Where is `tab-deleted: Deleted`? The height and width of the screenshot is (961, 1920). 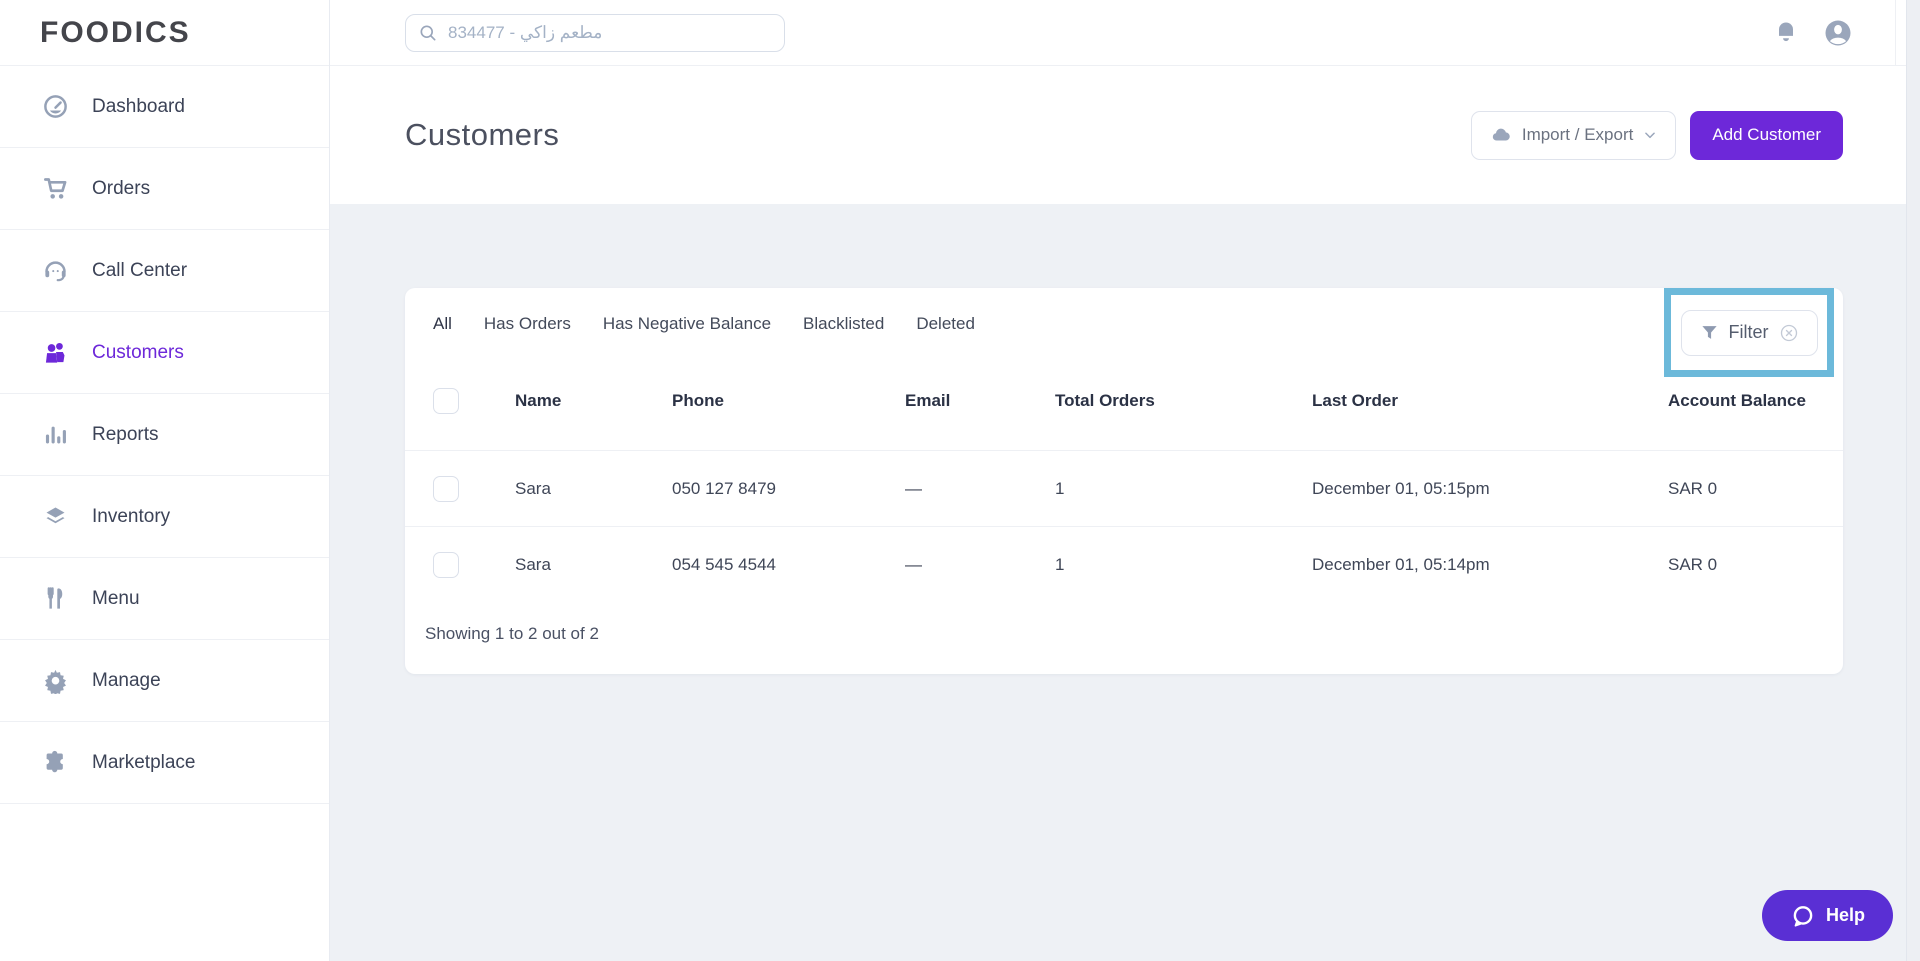
tab-deleted: Deleted is located at coordinates (945, 324).